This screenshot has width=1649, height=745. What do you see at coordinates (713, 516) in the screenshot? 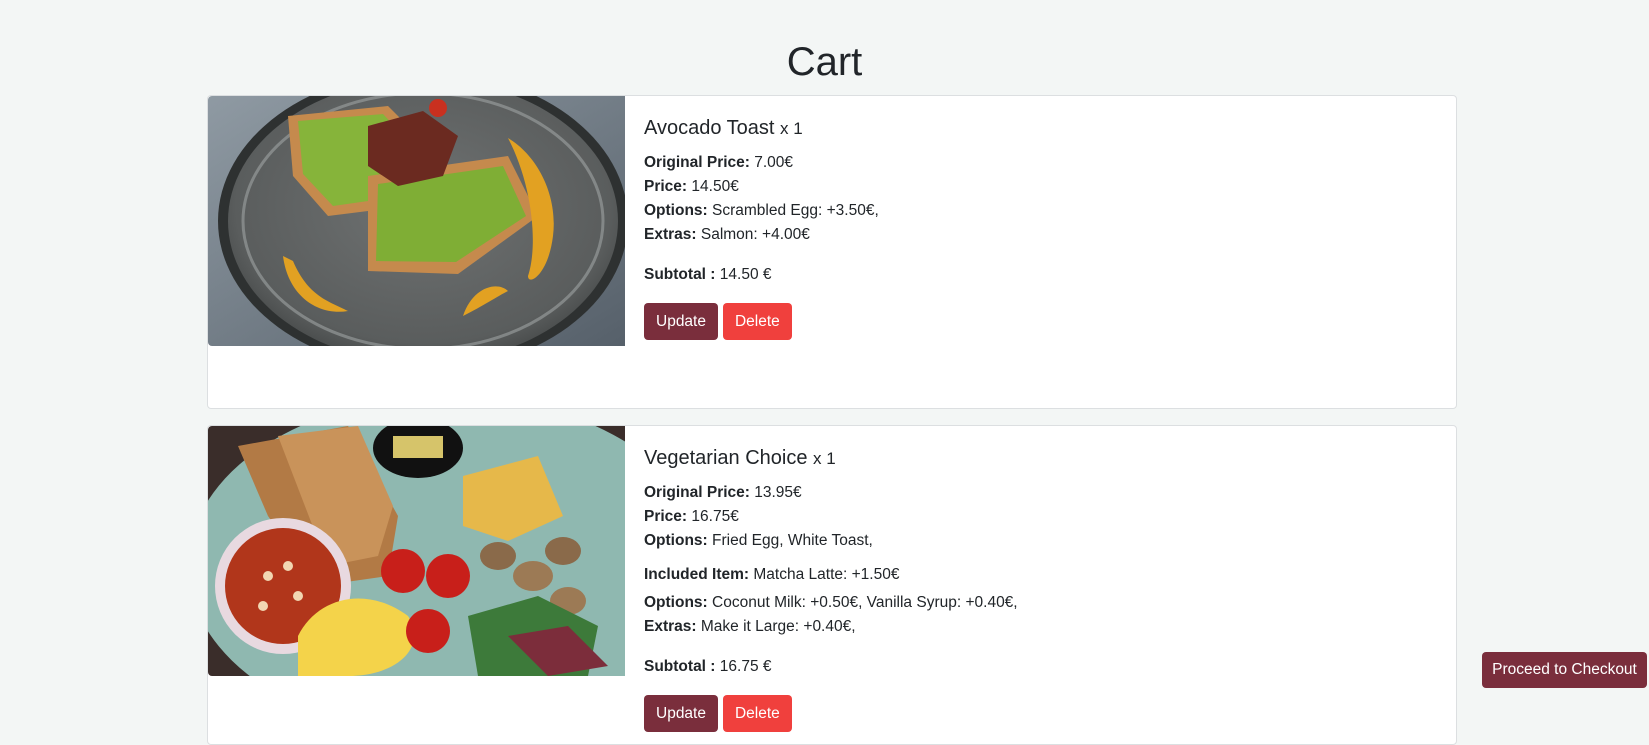
I see `field-value: 16.75€` at bounding box center [713, 516].